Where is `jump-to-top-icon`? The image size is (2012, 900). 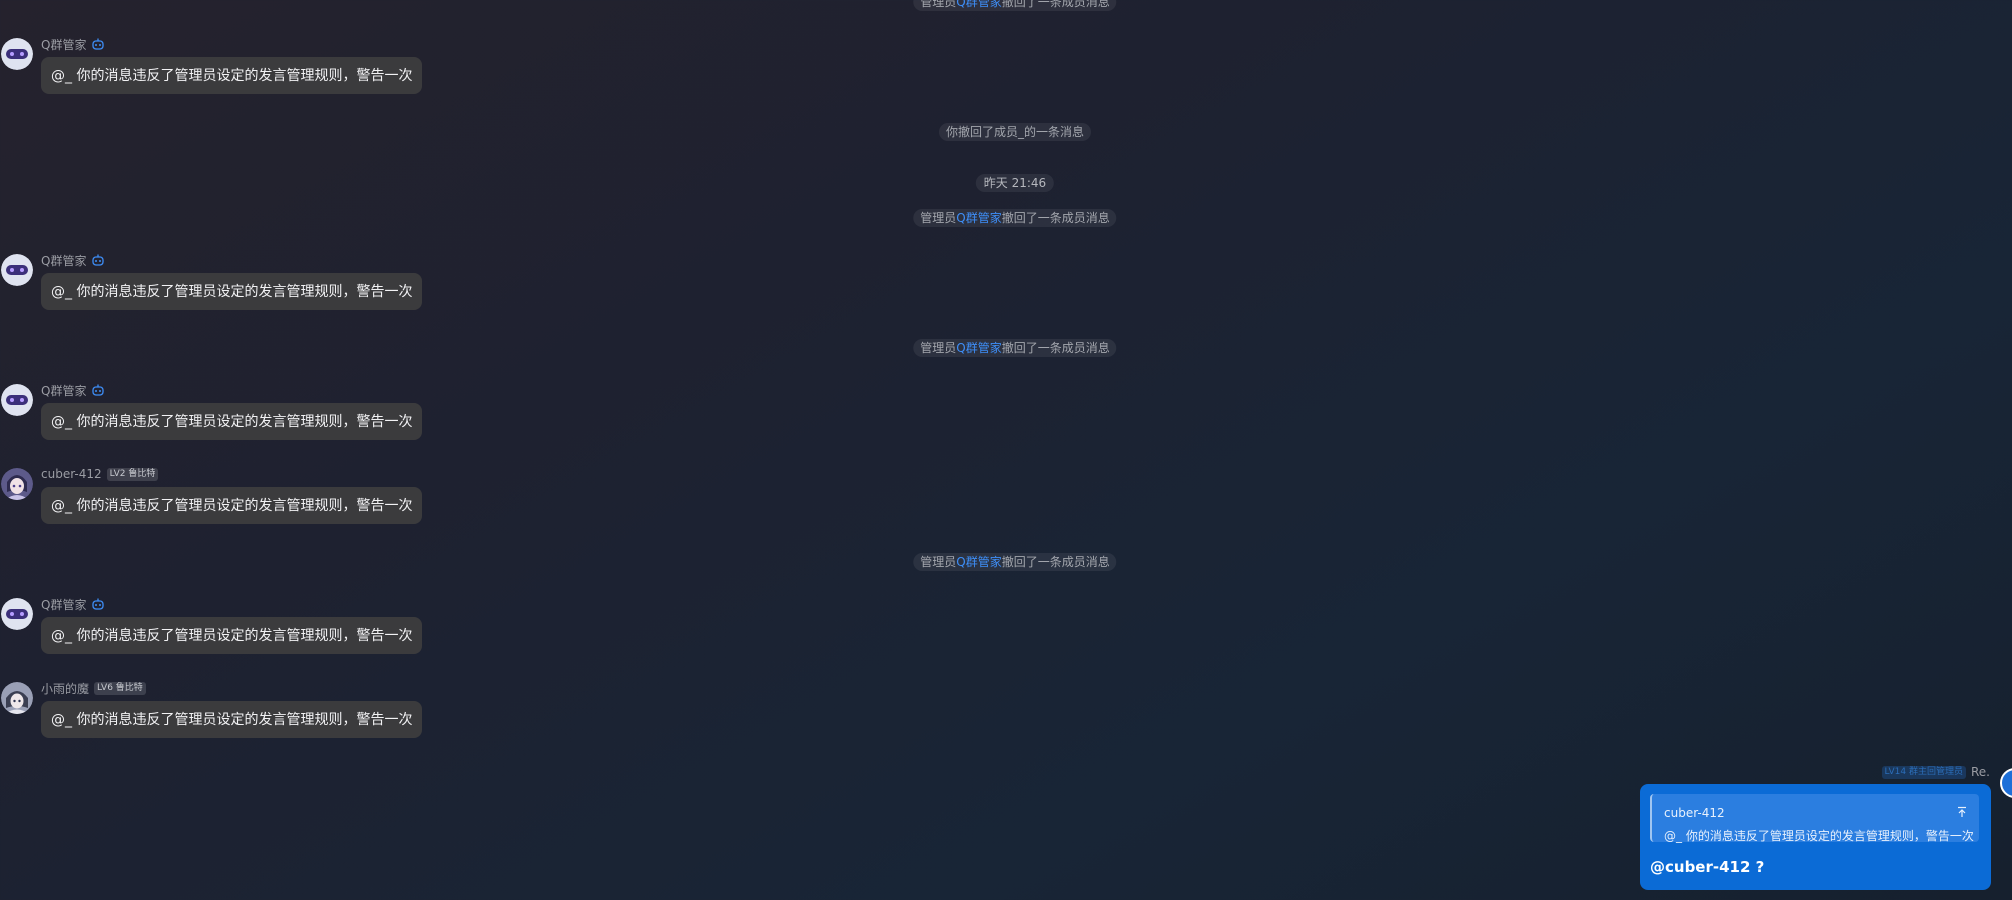 jump-to-top-icon is located at coordinates (1962, 812).